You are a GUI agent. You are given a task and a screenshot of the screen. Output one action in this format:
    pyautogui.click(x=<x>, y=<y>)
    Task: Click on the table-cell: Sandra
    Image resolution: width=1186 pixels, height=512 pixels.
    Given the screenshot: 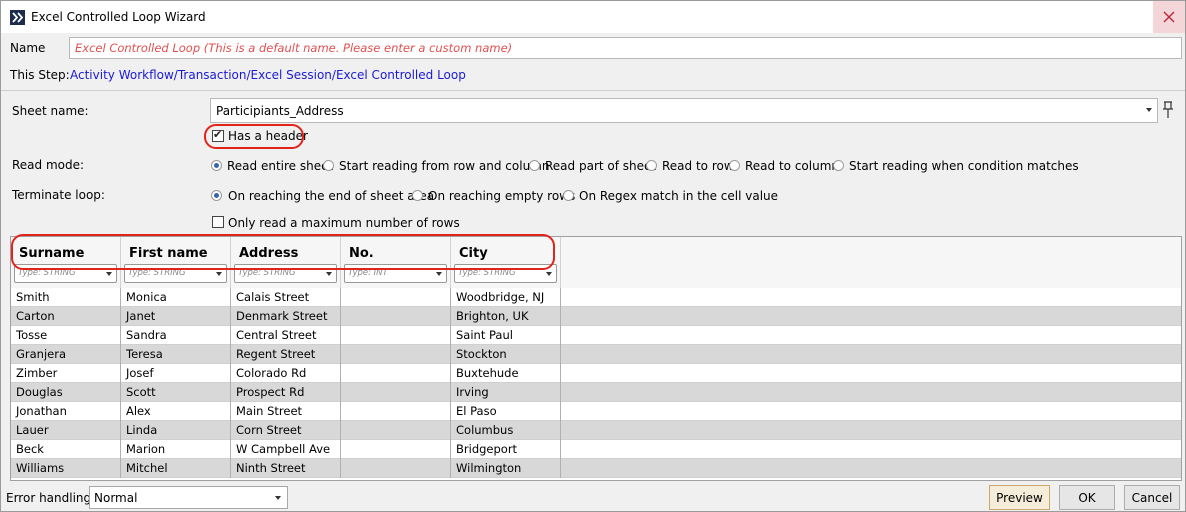 What is the action you would take?
    pyautogui.click(x=176, y=335)
    